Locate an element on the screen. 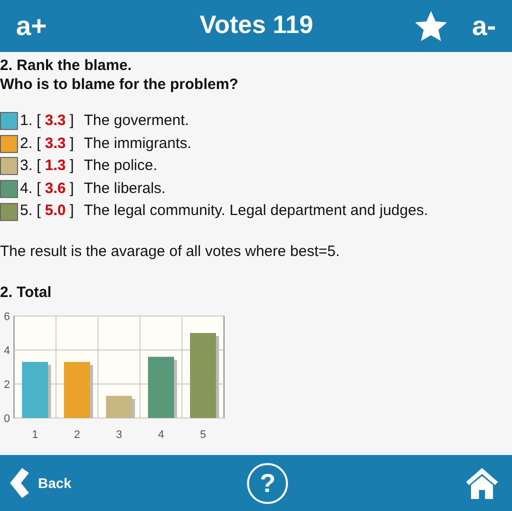 Image resolution: width=512 pixels, height=511 pixels. x-tick-label: 5 is located at coordinates (203, 435).